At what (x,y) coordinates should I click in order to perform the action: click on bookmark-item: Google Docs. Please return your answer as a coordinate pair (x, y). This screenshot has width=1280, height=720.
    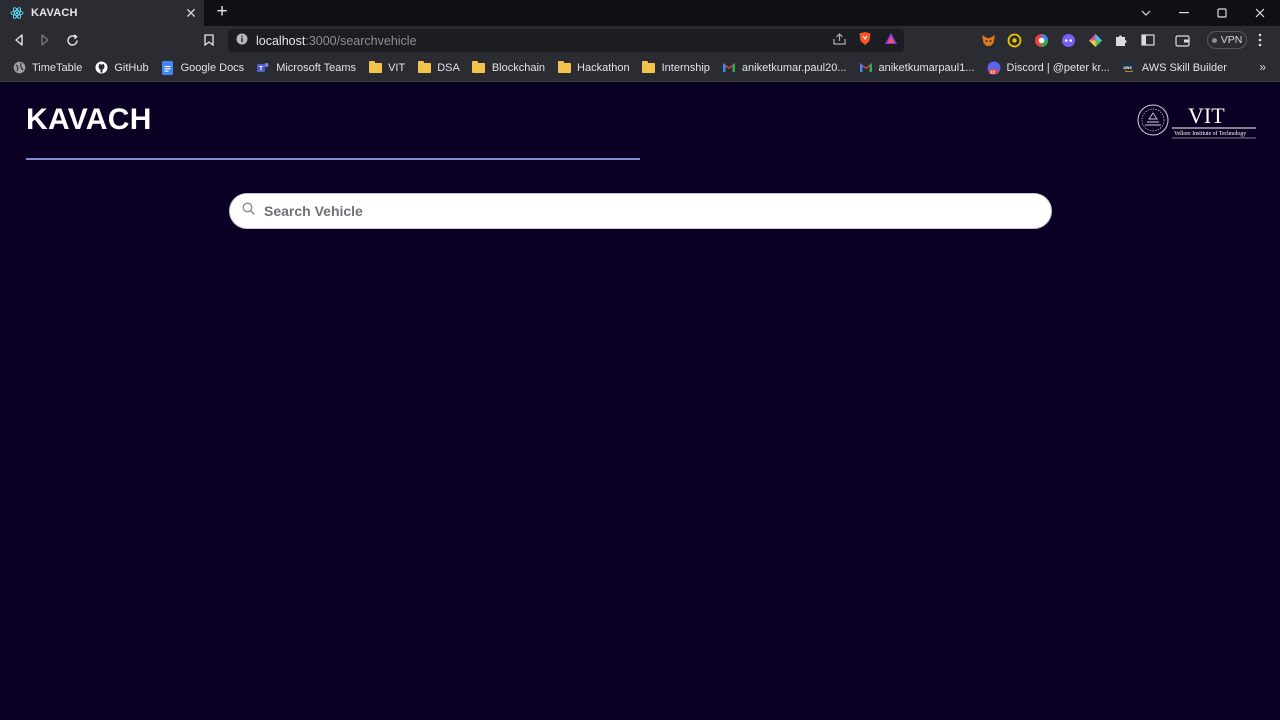
    Looking at the image, I should click on (203, 67).